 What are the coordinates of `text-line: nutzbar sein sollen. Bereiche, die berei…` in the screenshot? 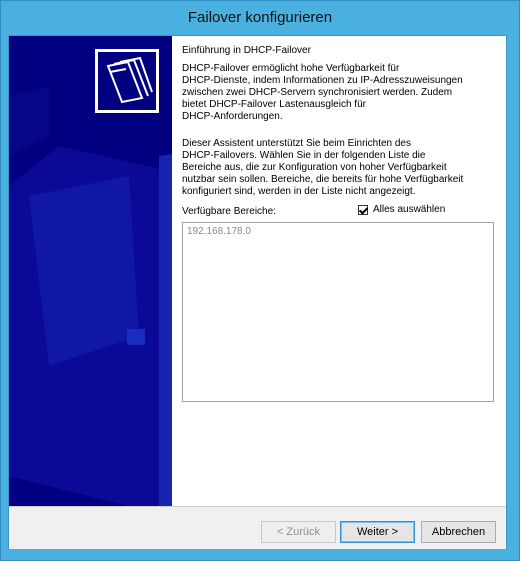 It's located at (323, 179).